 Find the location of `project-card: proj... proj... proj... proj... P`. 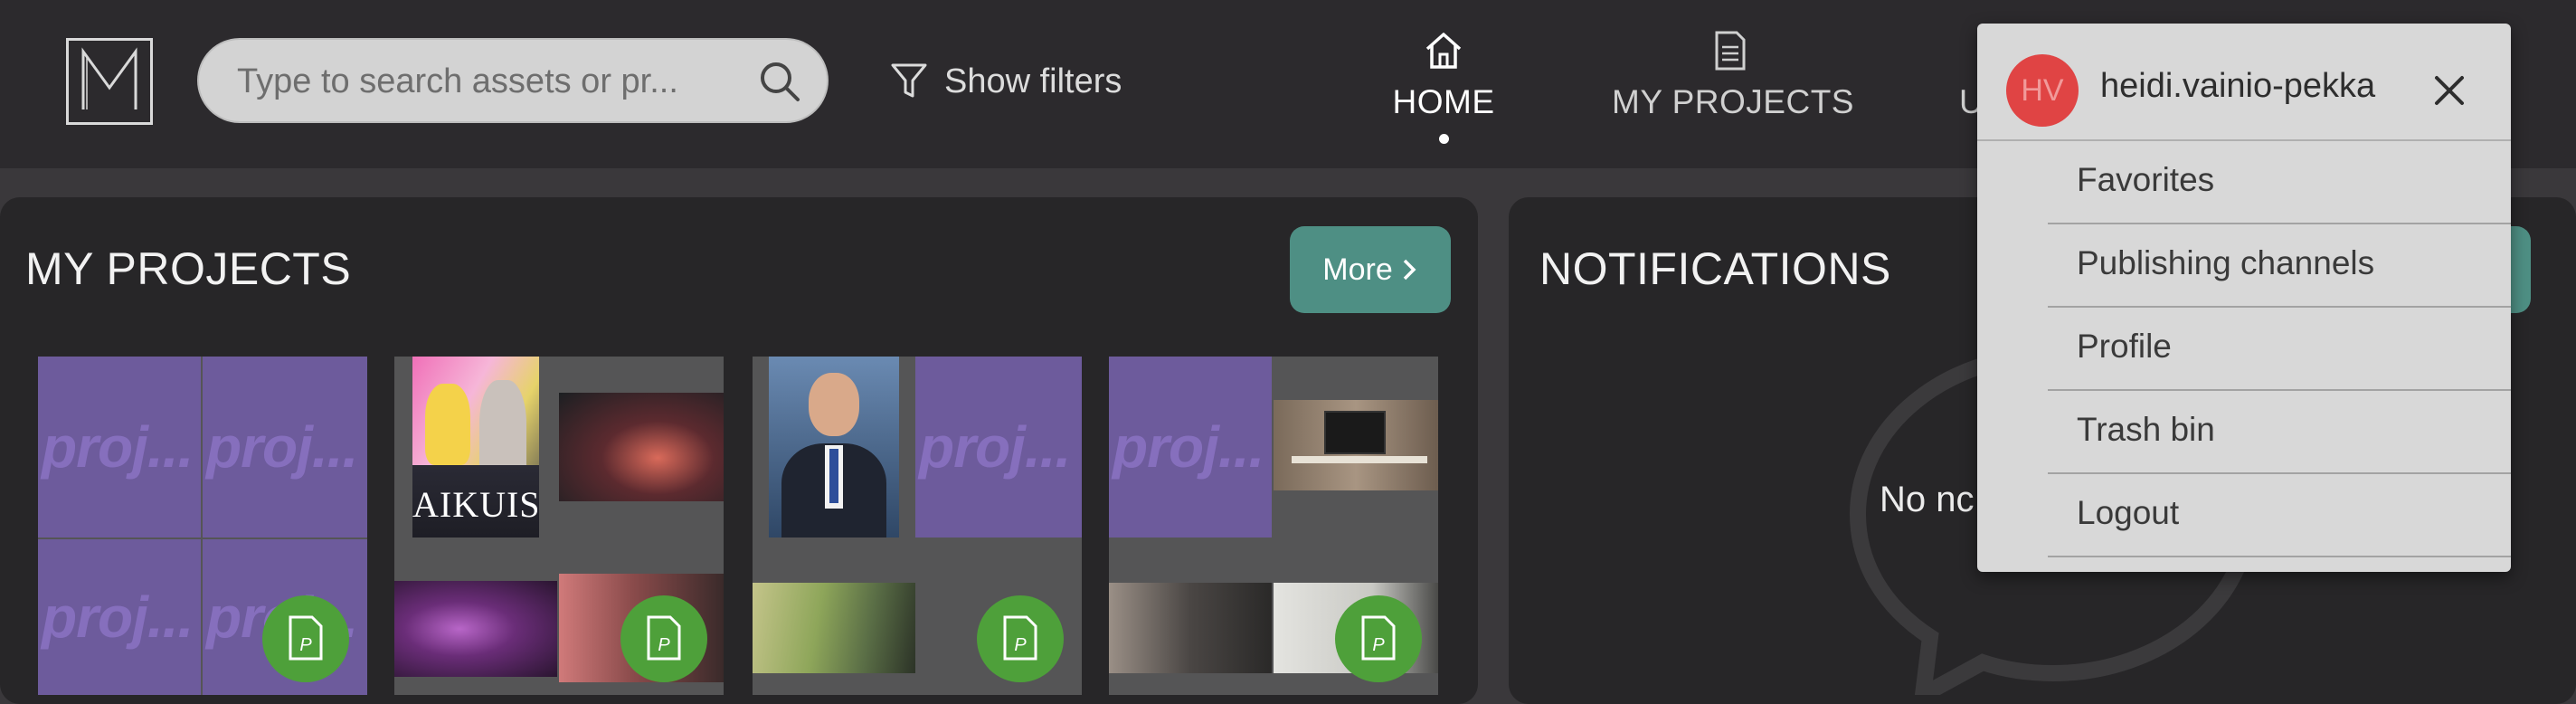

project-card: proj... proj... proj... proj... P is located at coordinates (202, 526).